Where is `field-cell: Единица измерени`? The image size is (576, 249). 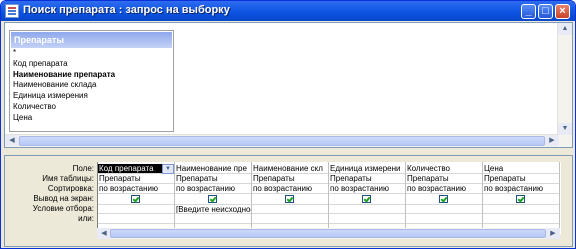 field-cell: Единица измерени is located at coordinates (367, 169).